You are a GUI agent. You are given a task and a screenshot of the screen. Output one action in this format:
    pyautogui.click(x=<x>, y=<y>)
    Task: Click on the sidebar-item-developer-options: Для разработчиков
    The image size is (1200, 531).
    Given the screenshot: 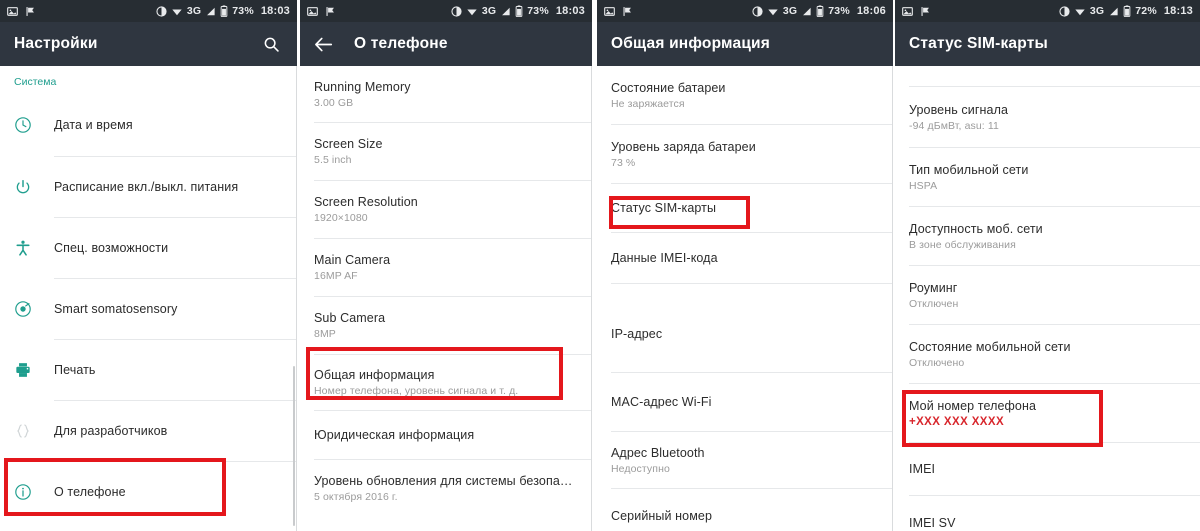 What is the action you would take?
    pyautogui.click(x=148, y=431)
    